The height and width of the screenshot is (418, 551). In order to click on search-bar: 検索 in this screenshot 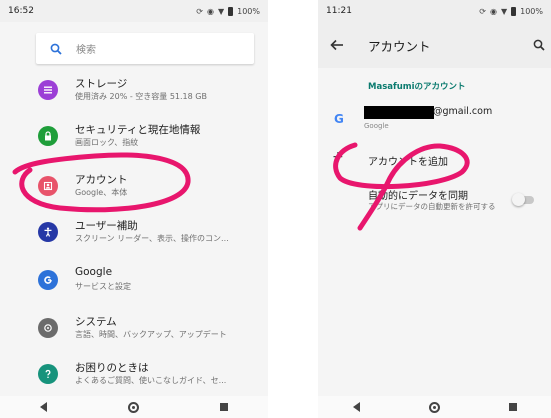, I will do `click(145, 48)`.